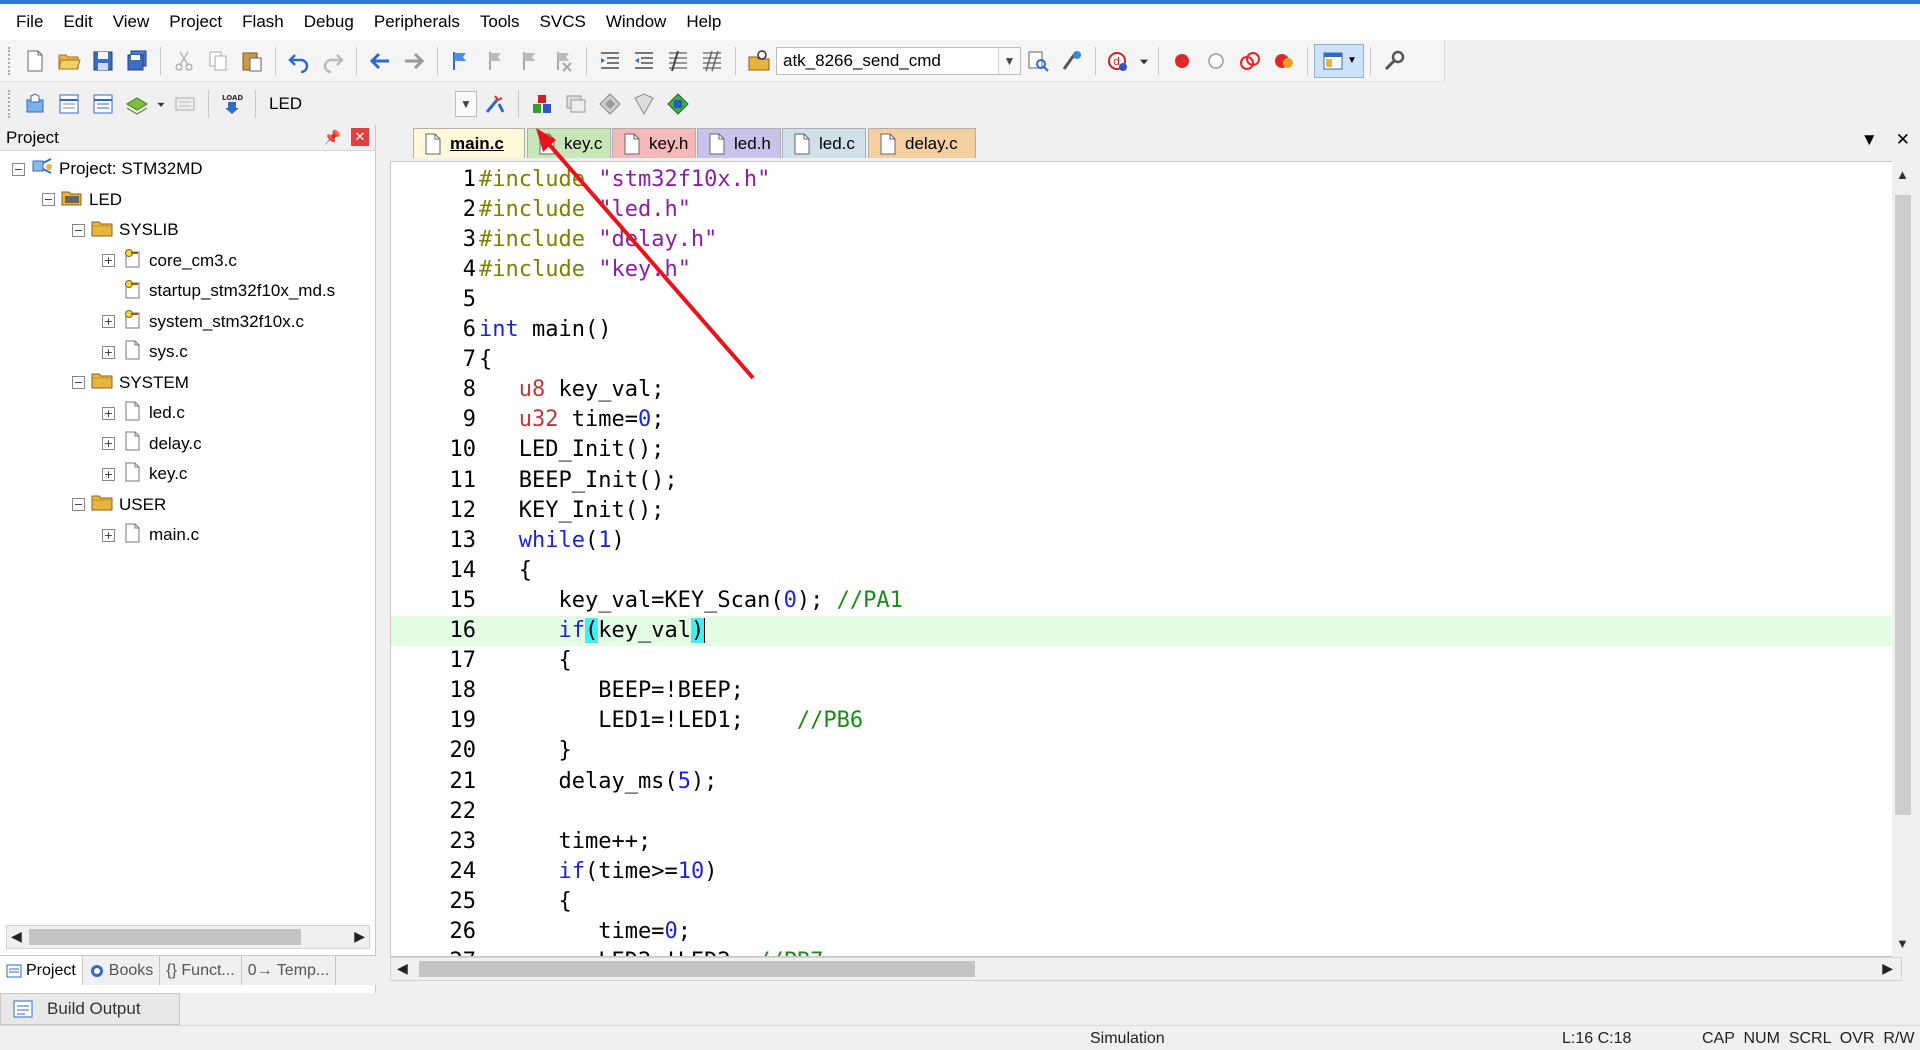 This screenshot has height=1050, width=1920. Describe the element at coordinates (529, 61) in the screenshot. I see `next-bookmark-icon` at that location.